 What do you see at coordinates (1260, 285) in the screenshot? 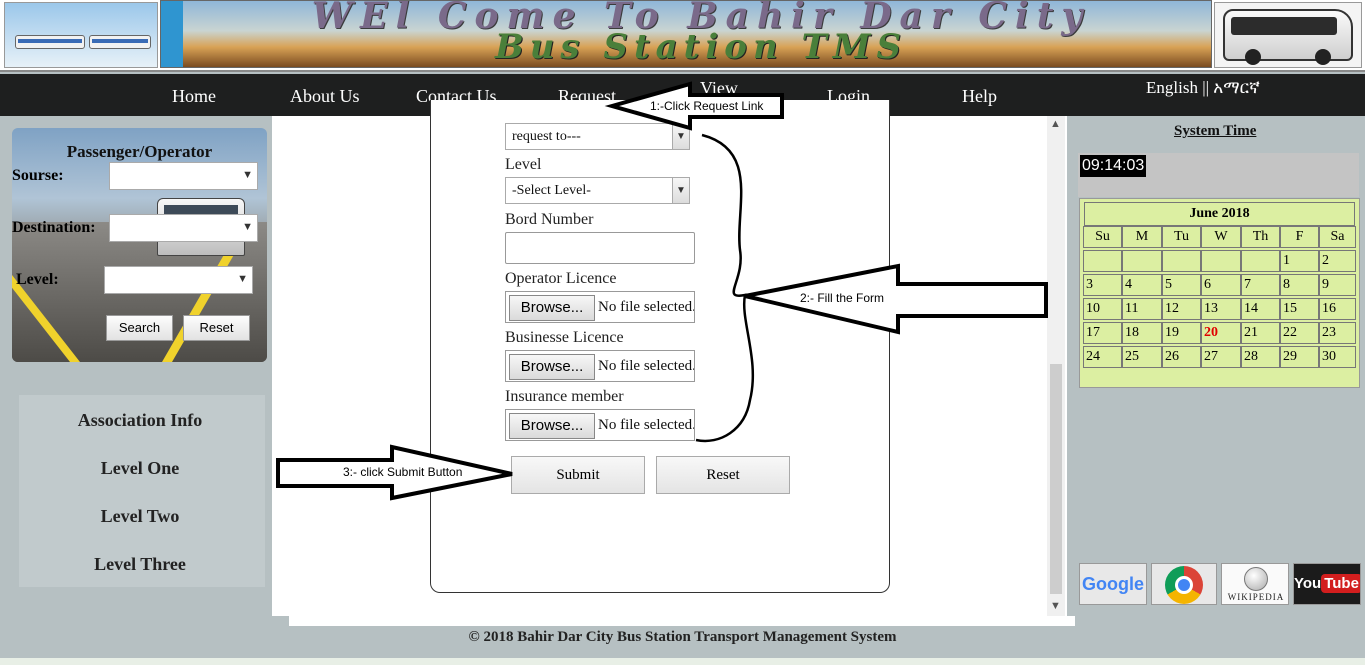
I see `calendar-day: 7` at bounding box center [1260, 285].